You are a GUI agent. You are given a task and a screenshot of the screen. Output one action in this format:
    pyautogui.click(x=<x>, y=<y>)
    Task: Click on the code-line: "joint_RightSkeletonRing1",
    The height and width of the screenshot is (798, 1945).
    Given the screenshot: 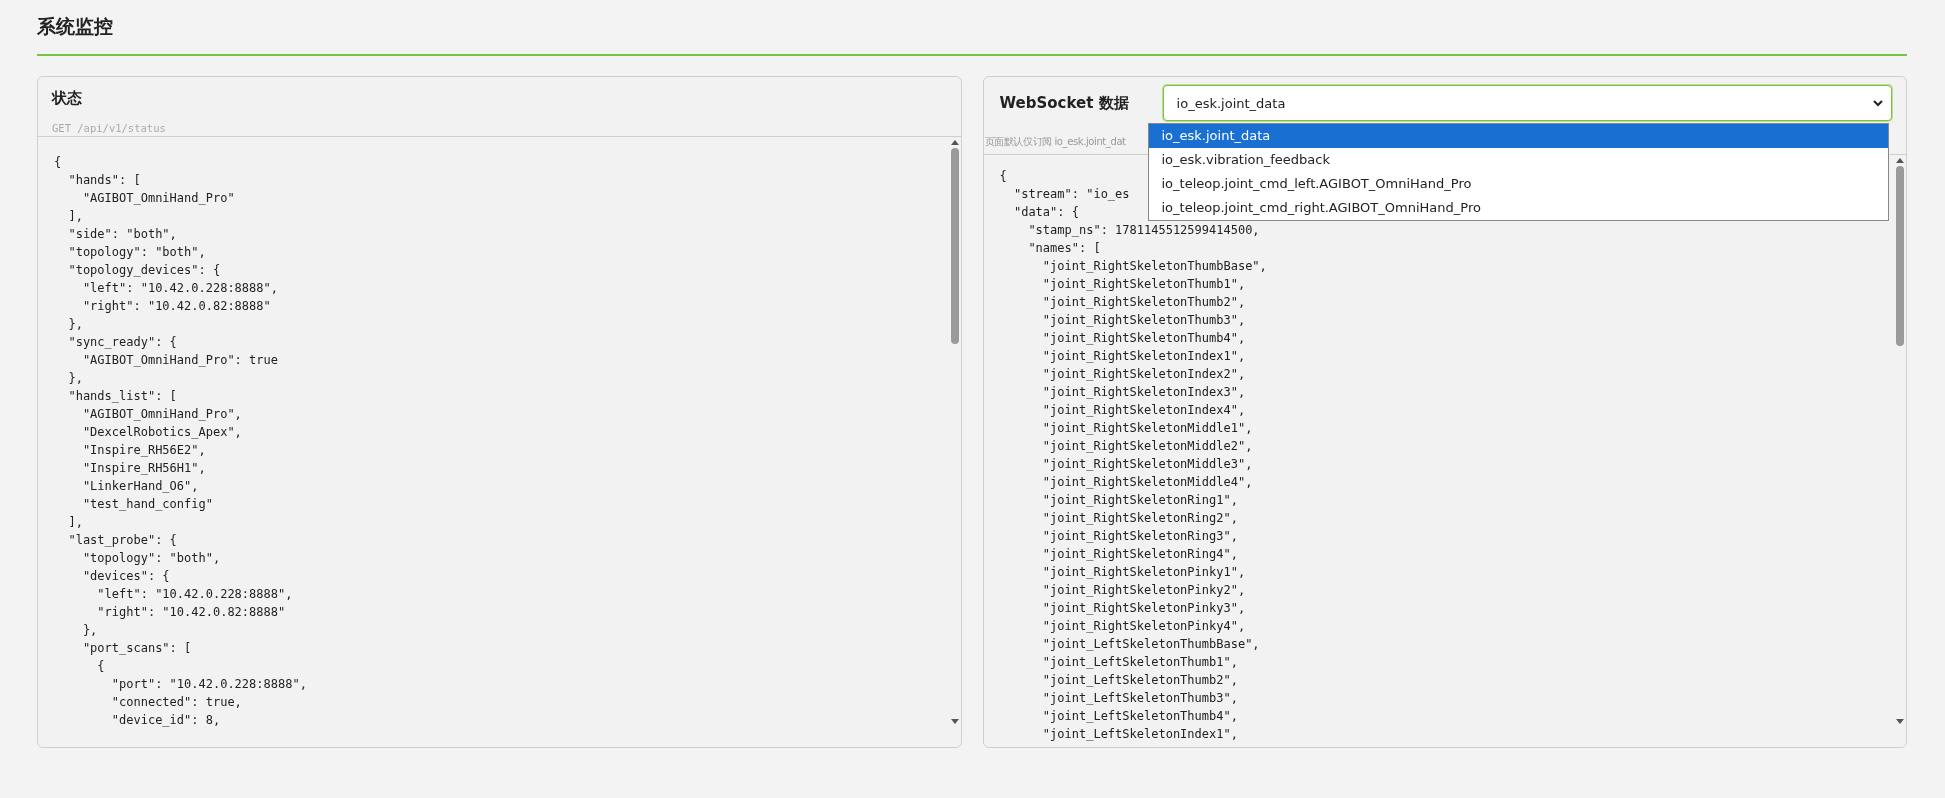 What is the action you would take?
    pyautogui.click(x=1139, y=500)
    